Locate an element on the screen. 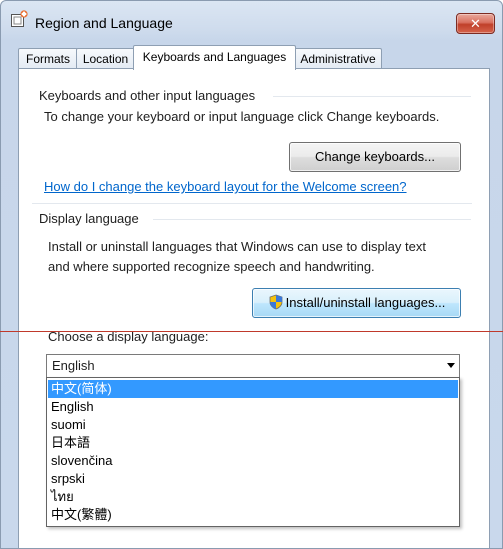  uac-shield-icon is located at coordinates (276, 302).